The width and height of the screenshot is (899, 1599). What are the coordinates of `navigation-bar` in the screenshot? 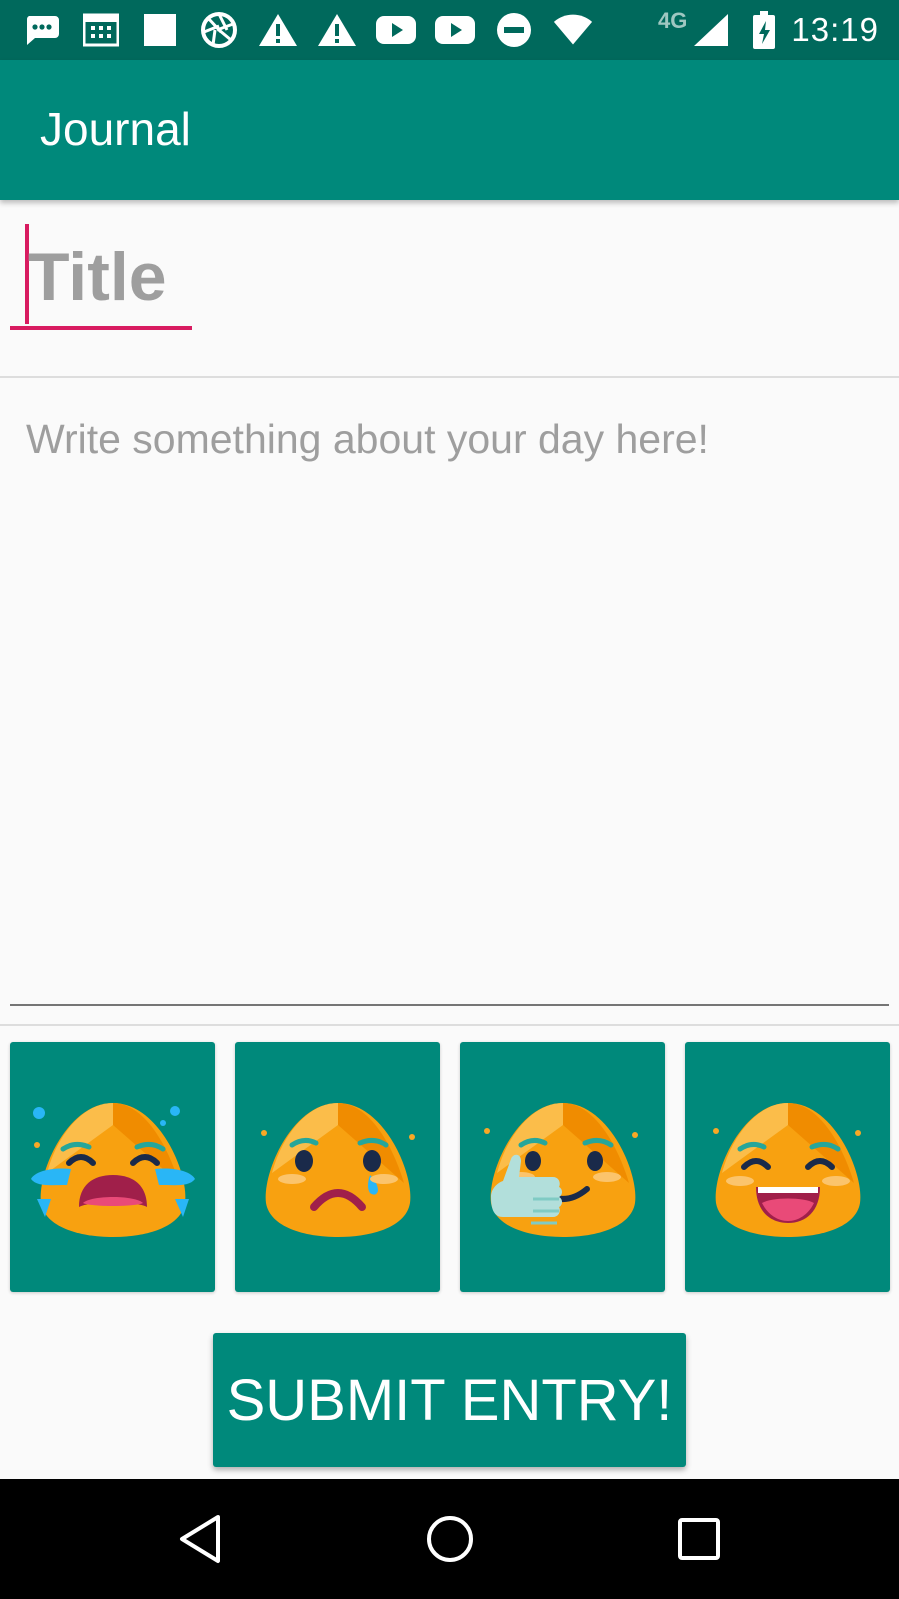 It's located at (449, 1539).